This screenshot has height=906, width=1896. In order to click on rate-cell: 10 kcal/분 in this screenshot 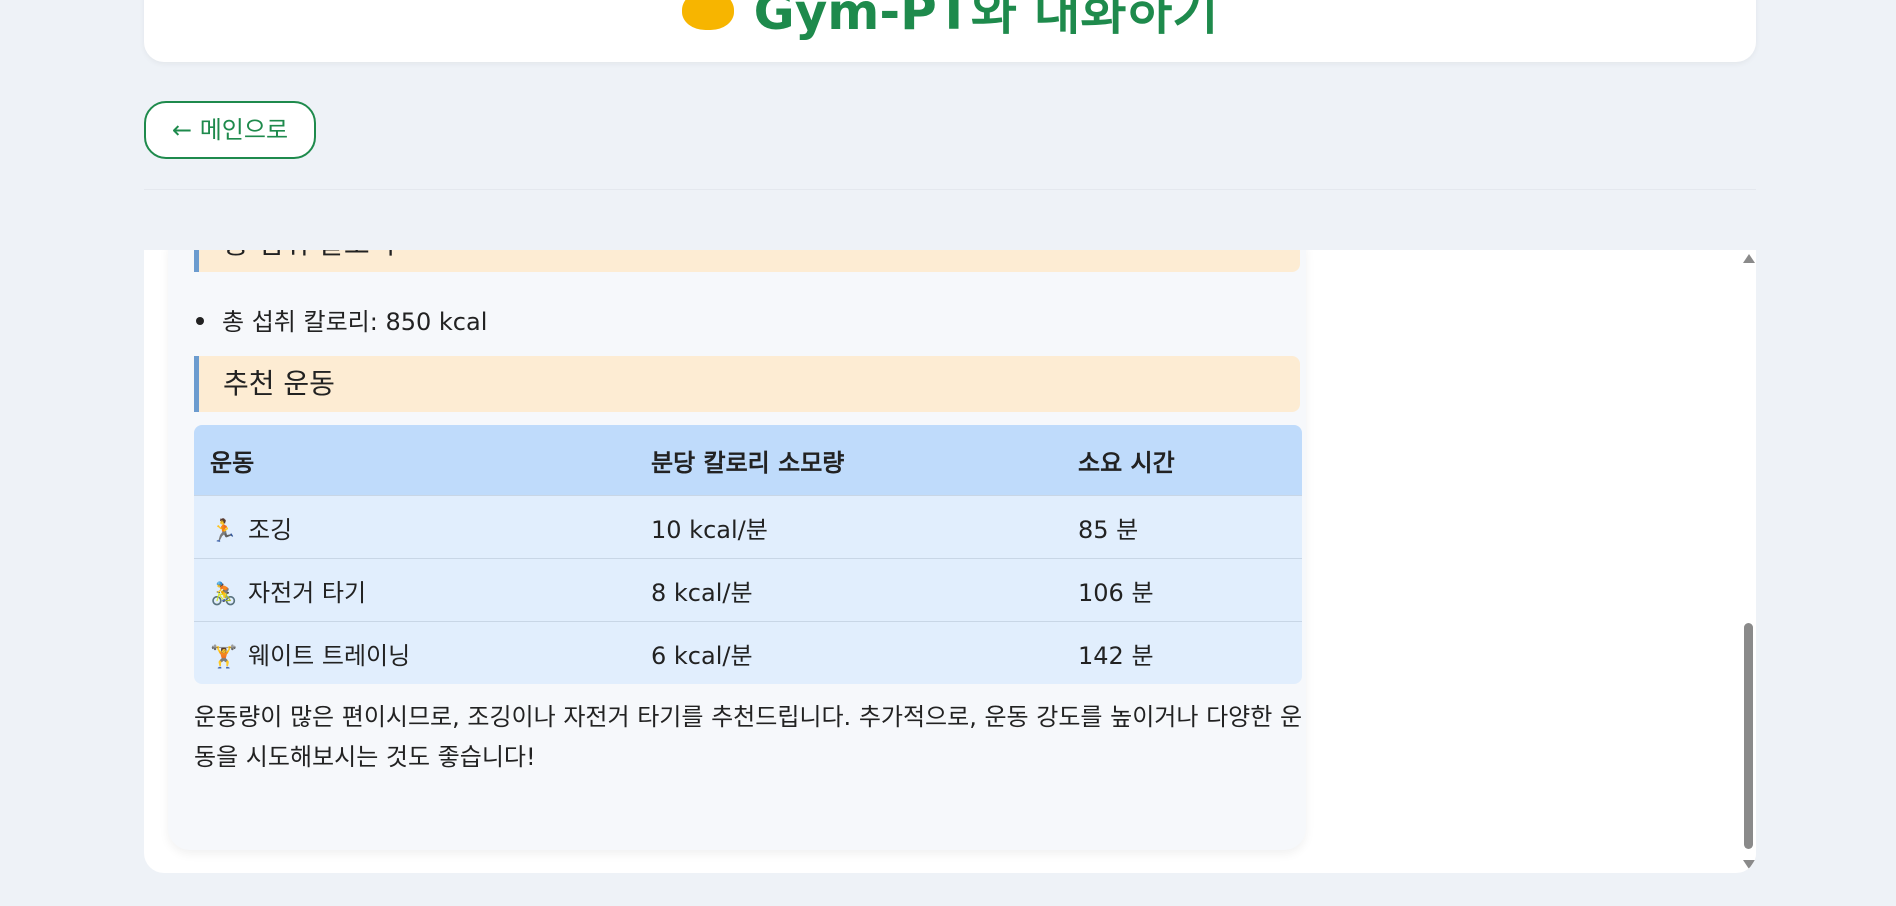, I will do `click(848, 527)`.